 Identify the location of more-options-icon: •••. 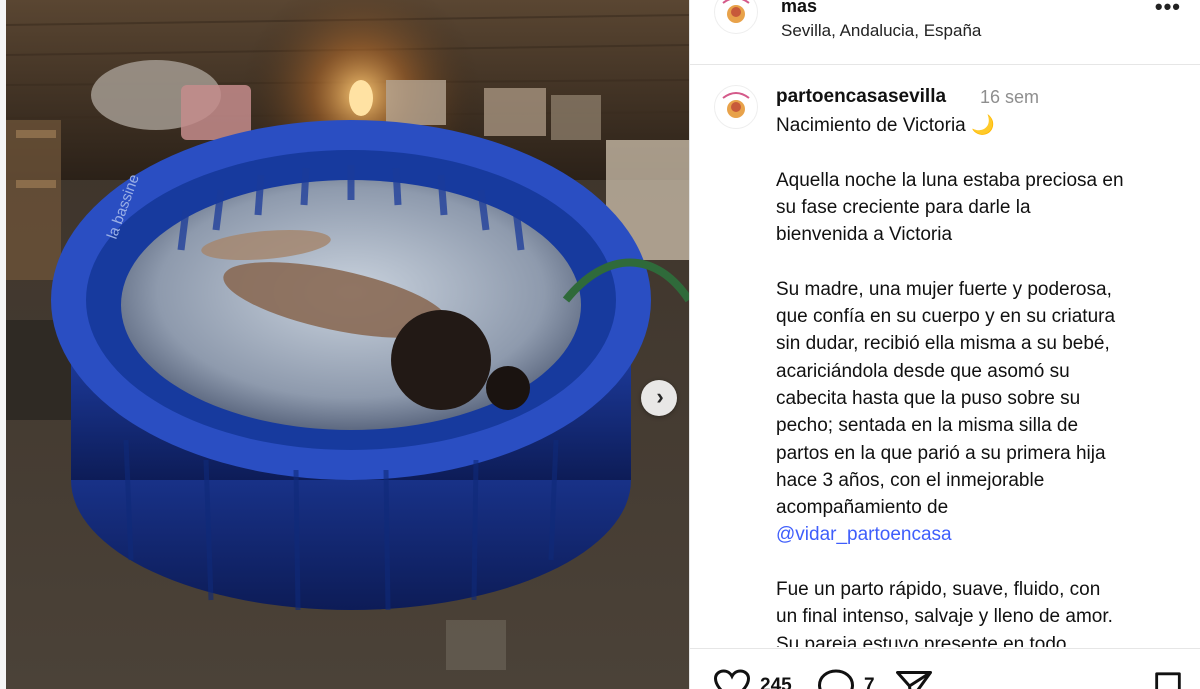
(1168, 10).